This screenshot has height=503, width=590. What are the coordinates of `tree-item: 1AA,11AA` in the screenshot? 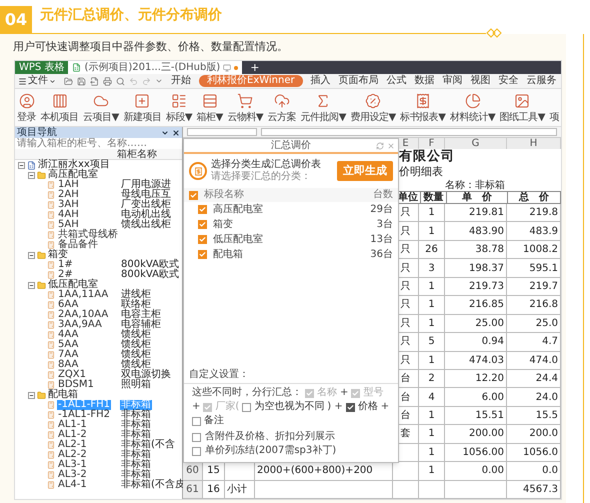 It's located at (83, 295).